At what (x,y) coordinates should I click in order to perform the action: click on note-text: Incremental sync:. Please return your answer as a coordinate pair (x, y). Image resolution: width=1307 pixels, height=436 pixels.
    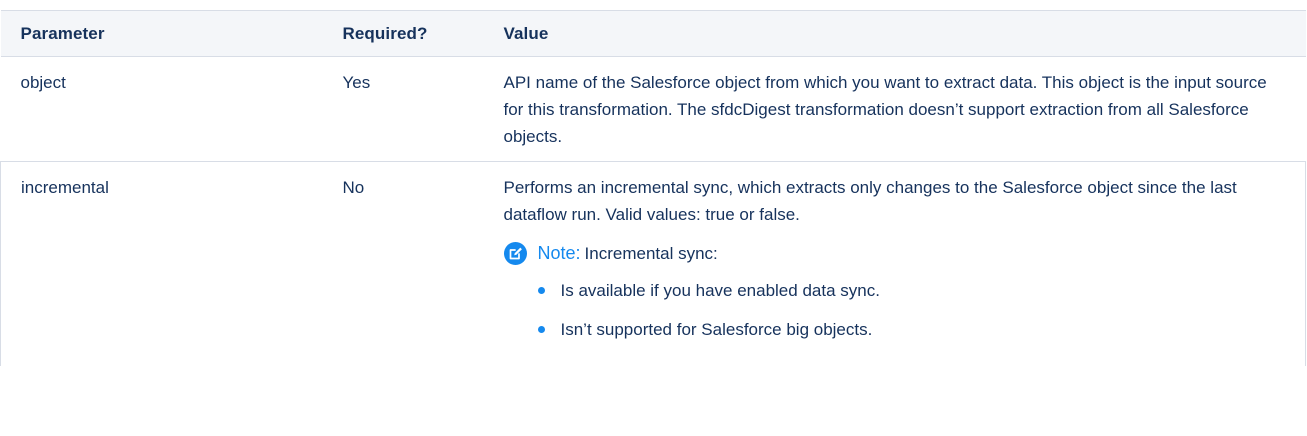
    Looking at the image, I should click on (651, 253).